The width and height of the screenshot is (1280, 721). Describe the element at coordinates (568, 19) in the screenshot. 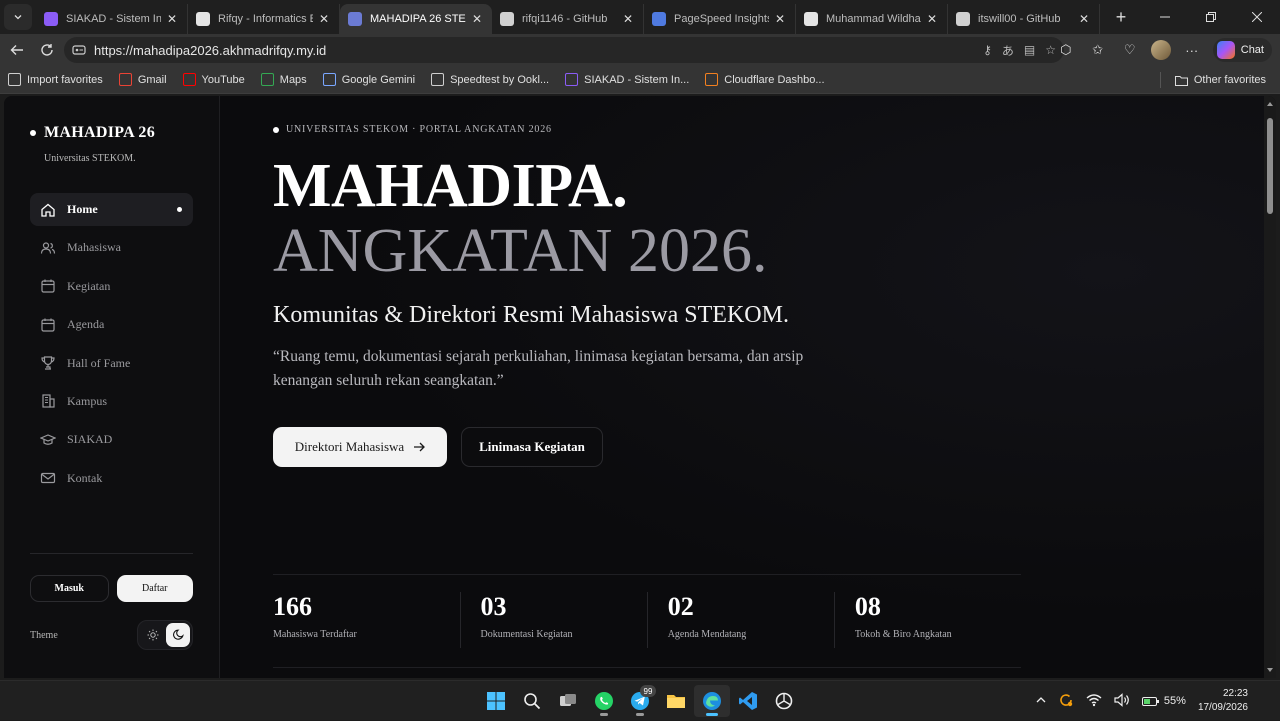

I see `browser-tab: rifqi1146 - GitHub ✕` at that location.